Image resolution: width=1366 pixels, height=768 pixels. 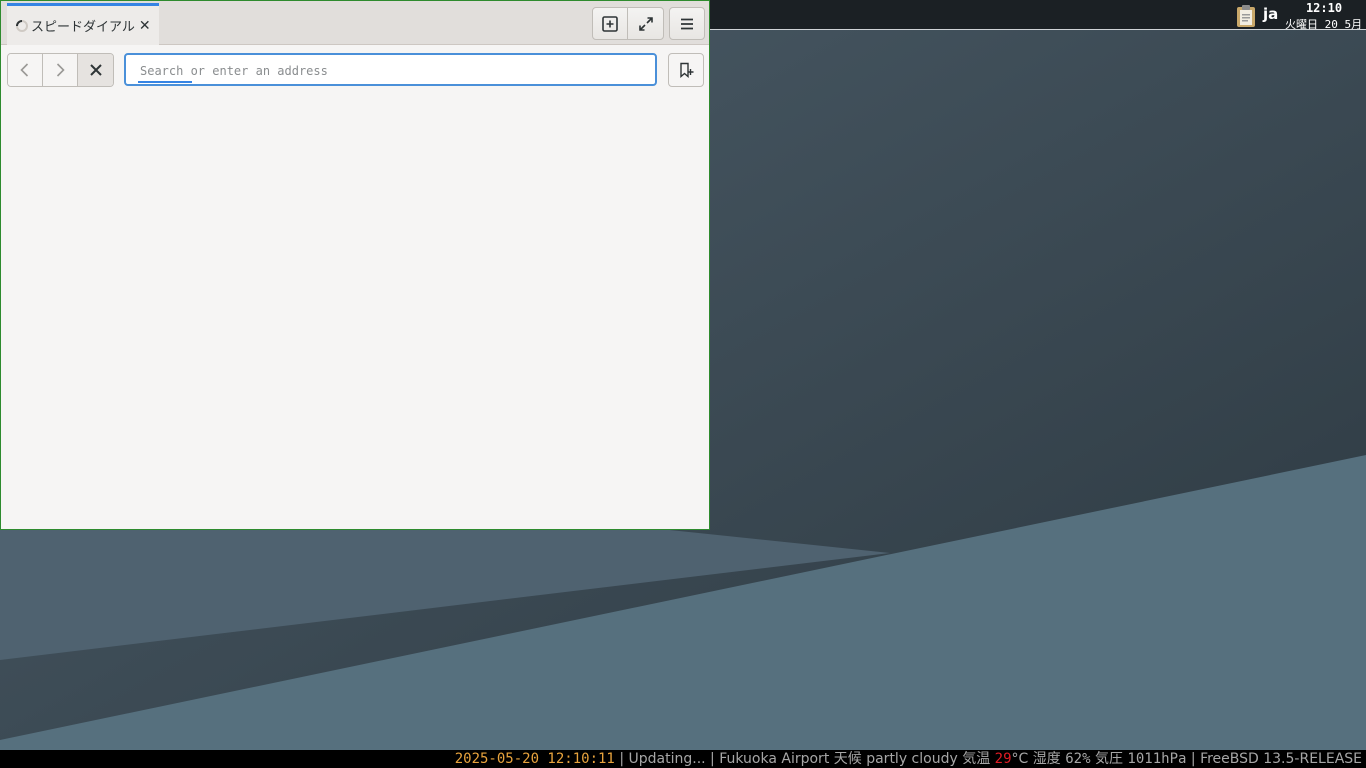 What do you see at coordinates (145, 26) in the screenshot?
I see `tab-close-icon: ✕` at bounding box center [145, 26].